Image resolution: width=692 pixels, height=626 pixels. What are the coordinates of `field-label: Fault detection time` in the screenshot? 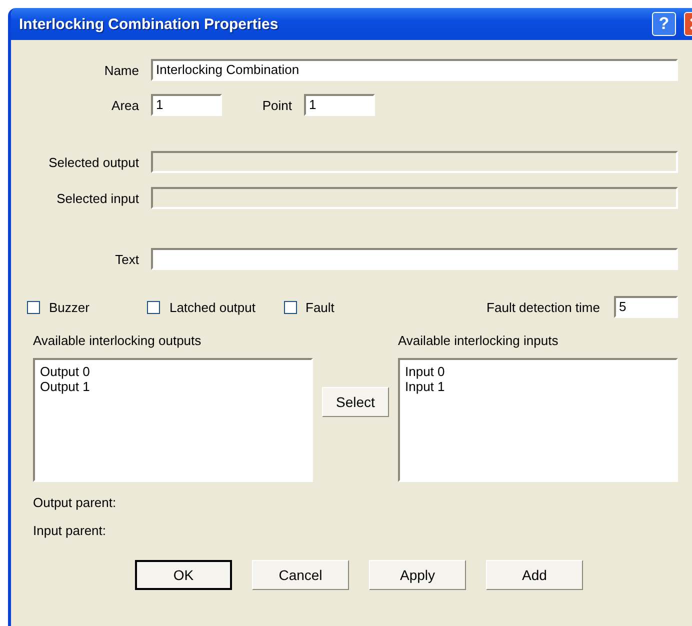 It's located at (543, 307).